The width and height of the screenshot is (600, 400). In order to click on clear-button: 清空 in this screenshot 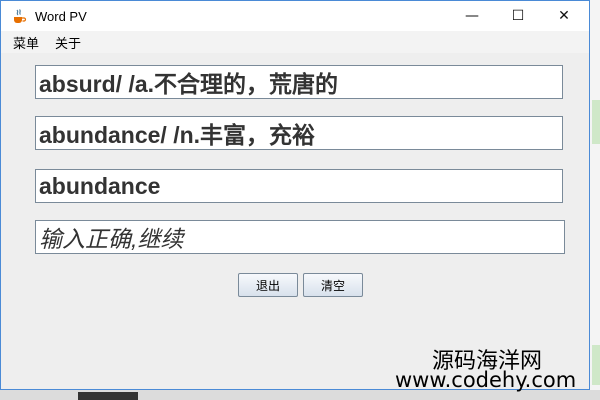, I will do `click(333, 285)`.